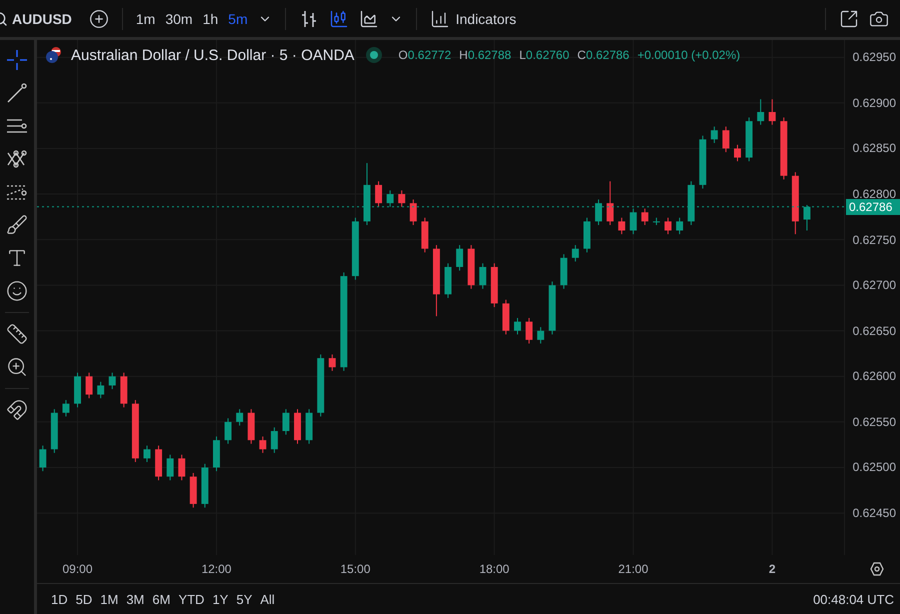  What do you see at coordinates (17, 60) in the screenshot?
I see `crosshair-icon` at bounding box center [17, 60].